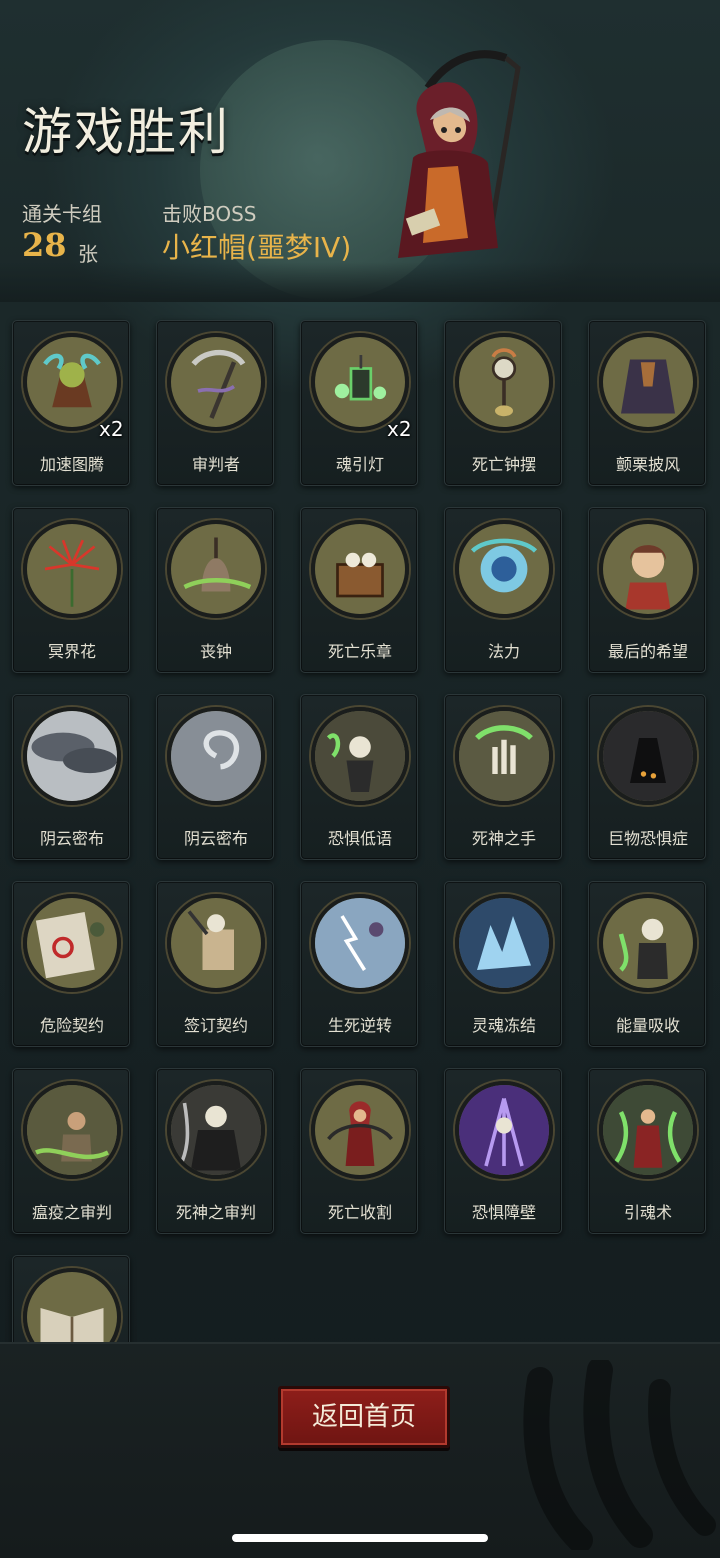 Image resolution: width=720 pixels, height=1558 pixels. I want to click on deck-count: 28, so click(44, 245).